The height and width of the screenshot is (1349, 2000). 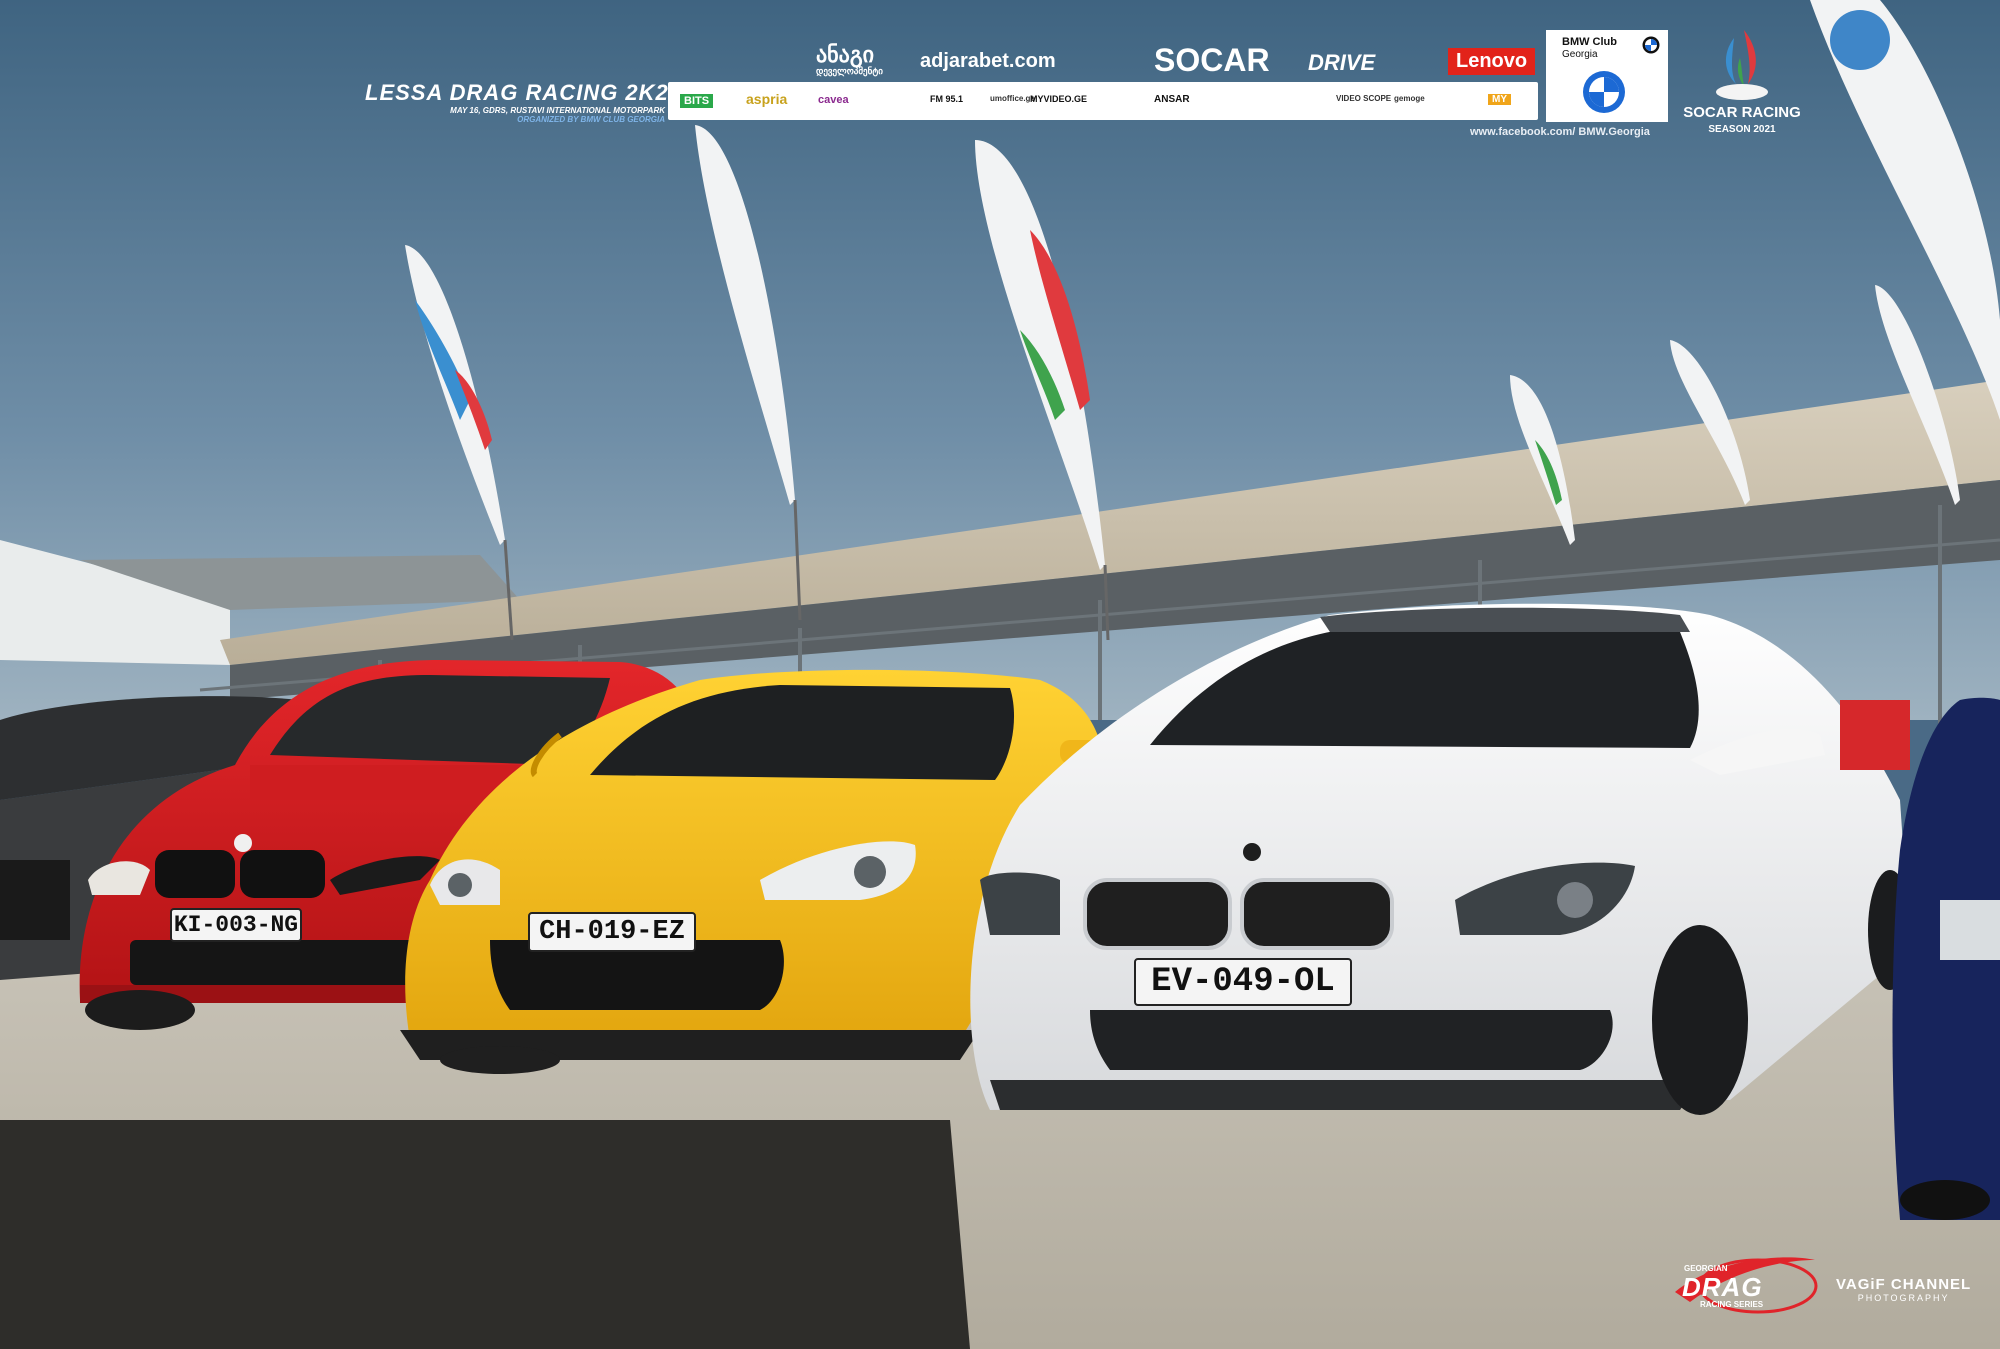 I want to click on sponsor-socar: SOCAR, so click(x=1212, y=60).